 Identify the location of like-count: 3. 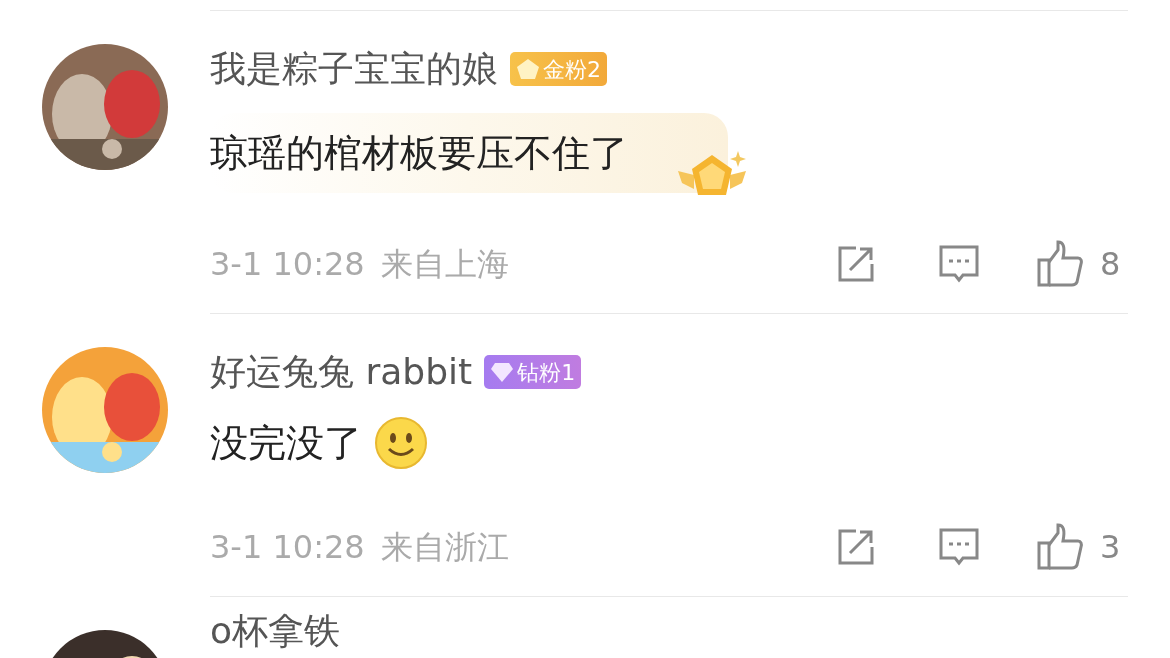
(1111, 547).